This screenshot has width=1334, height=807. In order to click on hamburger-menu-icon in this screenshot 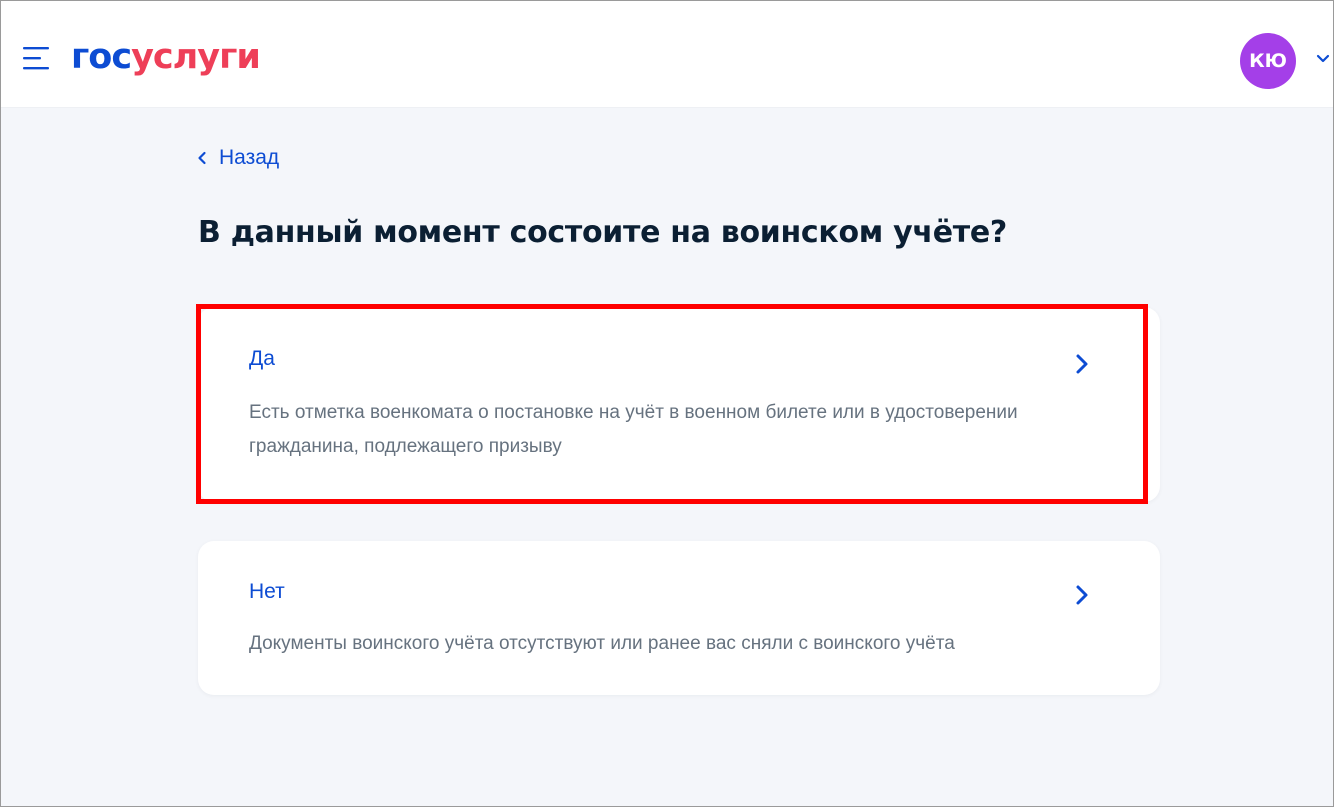, I will do `click(38, 59)`.